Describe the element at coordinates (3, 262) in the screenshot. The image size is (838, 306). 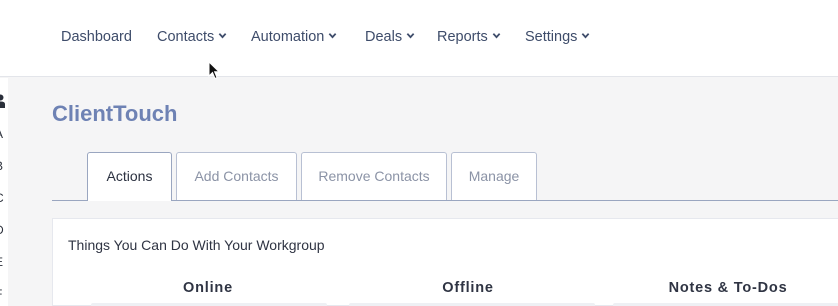
I see `sidebar-letter-e: E` at that location.